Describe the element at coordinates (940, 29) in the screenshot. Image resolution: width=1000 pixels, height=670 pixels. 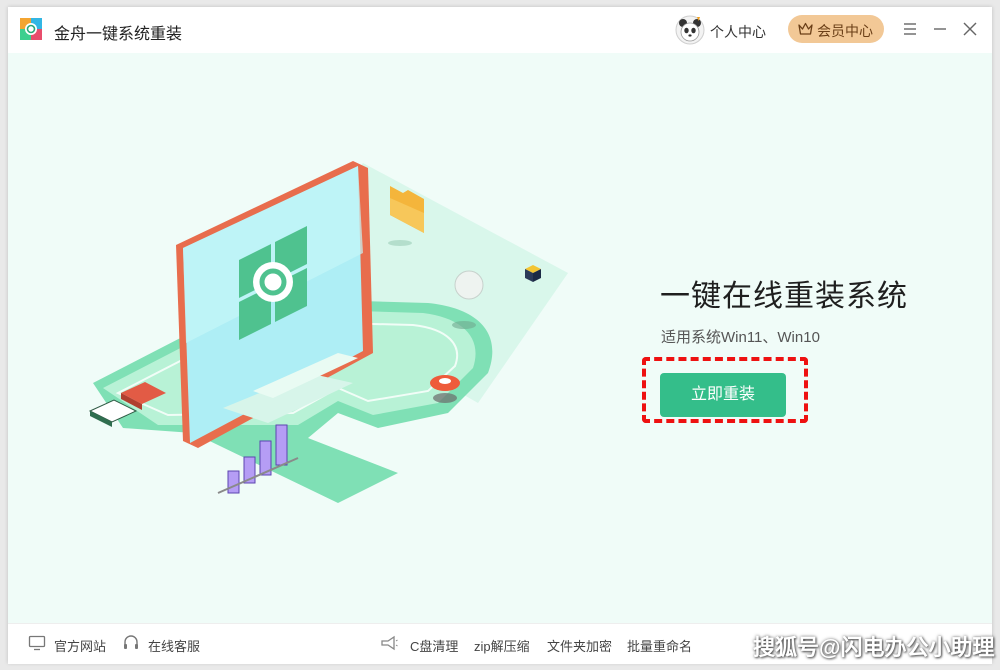
I see `minimize-icon` at that location.